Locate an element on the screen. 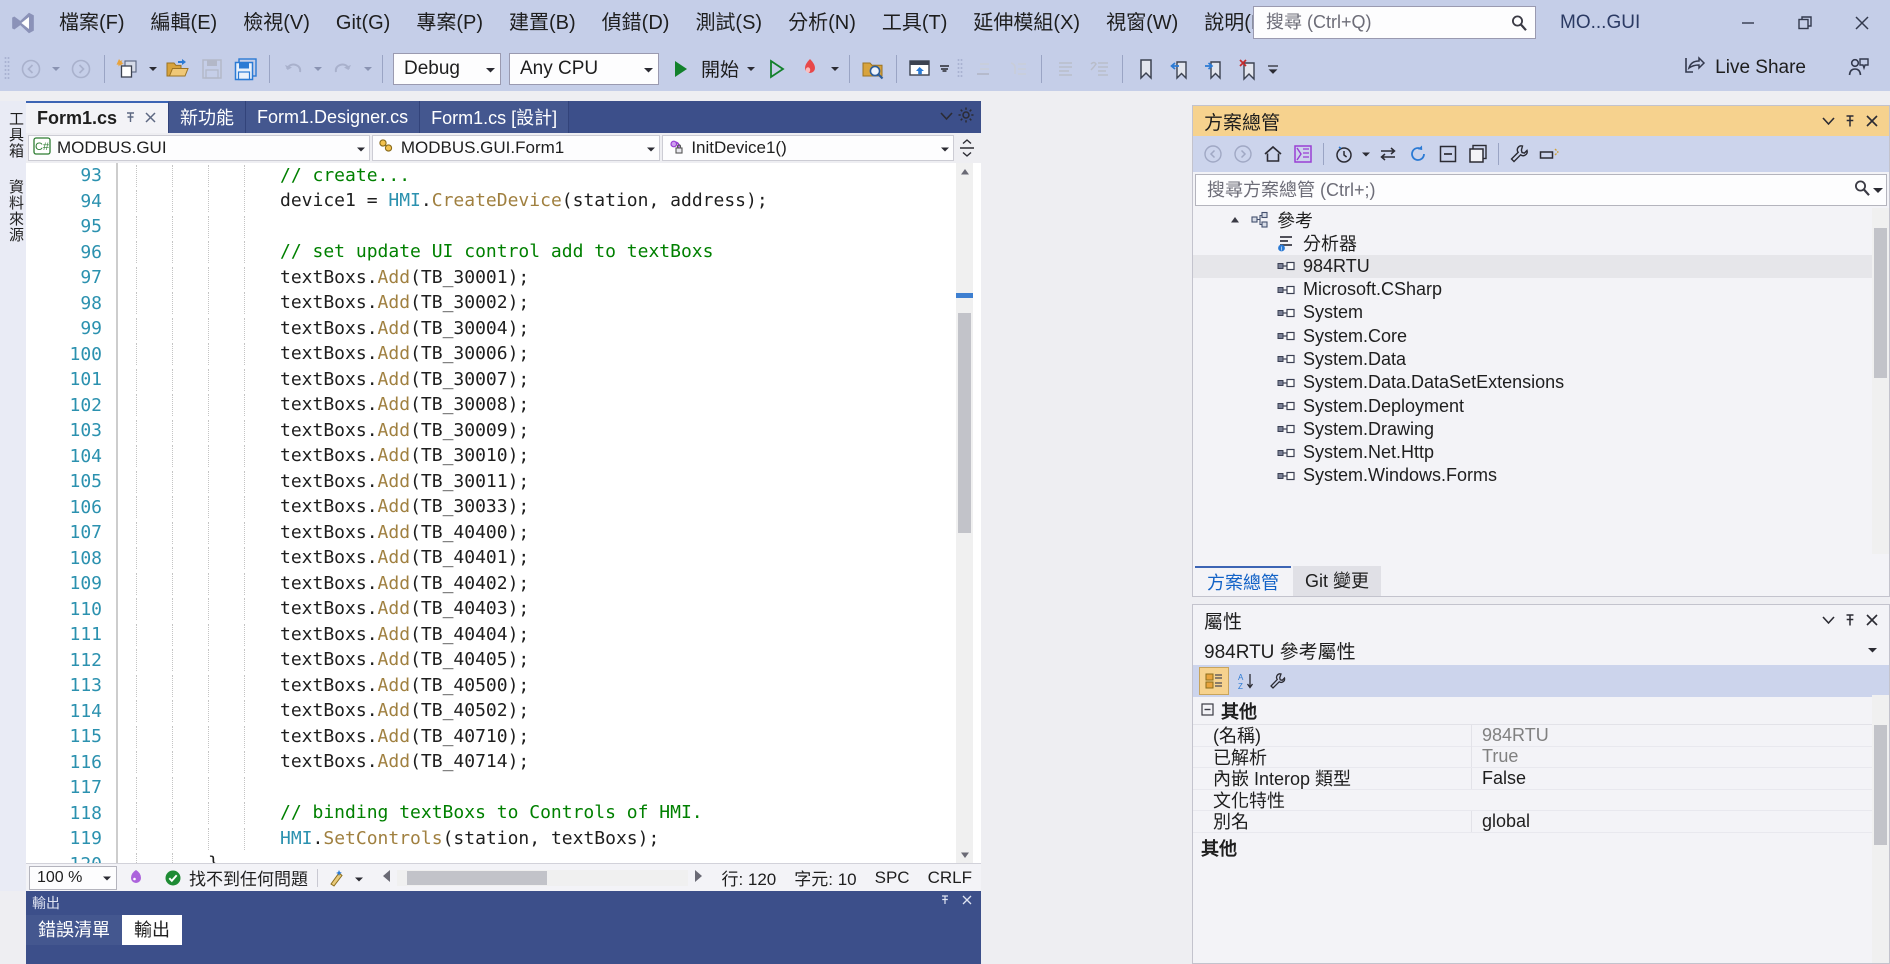 This screenshot has height=964, width=1890. code-line: 101 textBoxs.Add(TB_30007); is located at coordinates (499, 380).